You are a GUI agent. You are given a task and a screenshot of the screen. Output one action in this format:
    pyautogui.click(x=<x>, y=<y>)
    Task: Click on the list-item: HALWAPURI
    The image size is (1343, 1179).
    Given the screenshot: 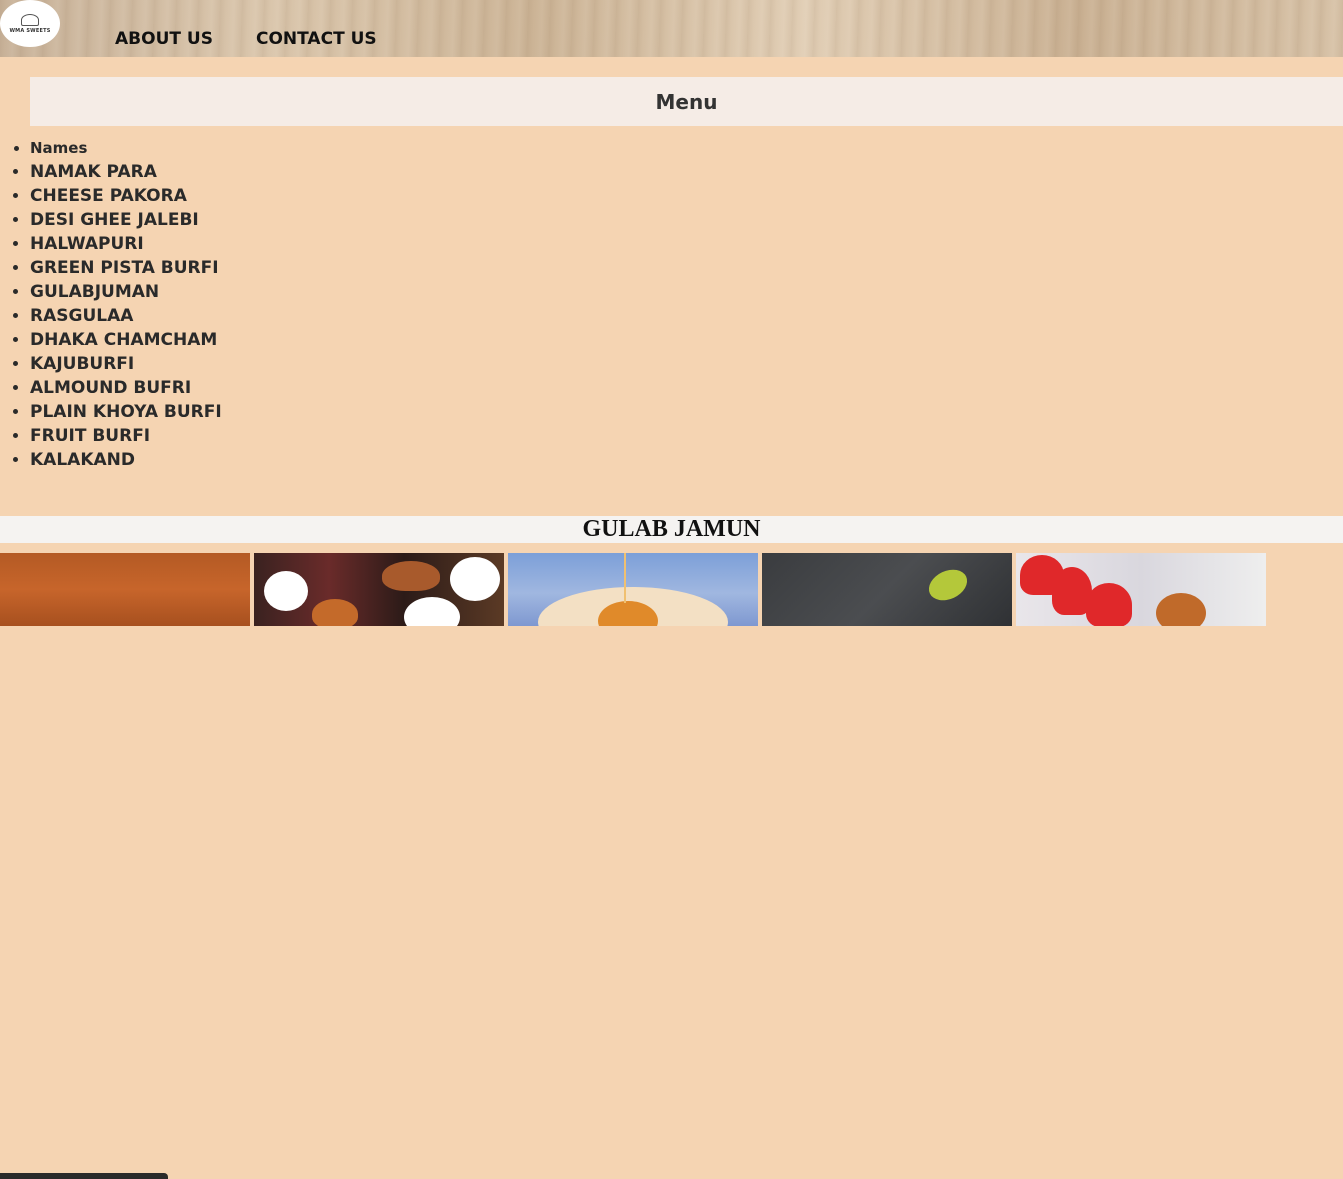 What is the action you would take?
    pyautogui.click(x=126, y=244)
    